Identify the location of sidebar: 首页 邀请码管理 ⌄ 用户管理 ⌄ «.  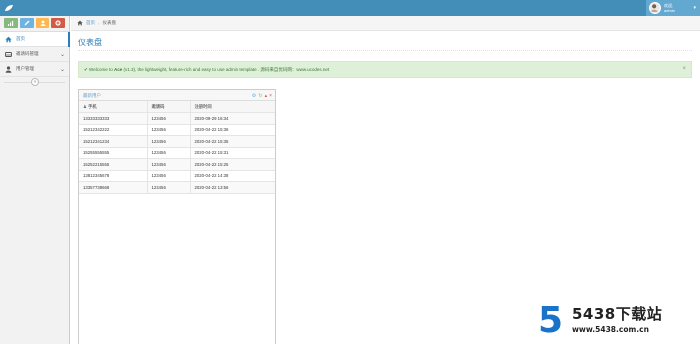
(35, 180).